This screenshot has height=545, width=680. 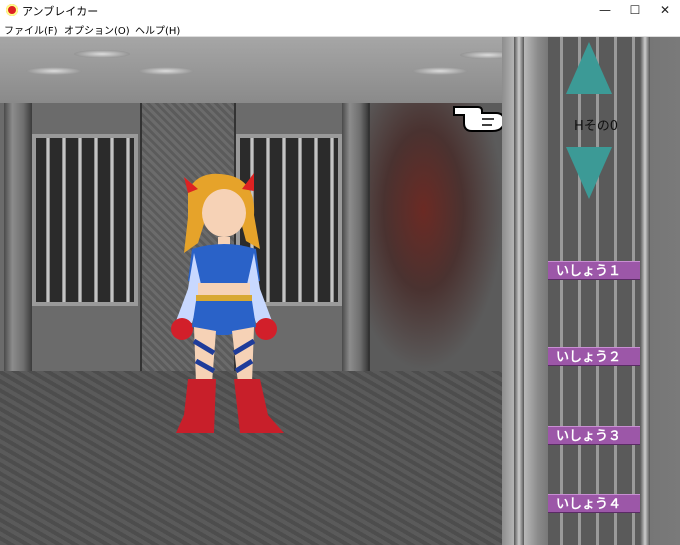 What do you see at coordinates (665, 10) in the screenshot?
I see `close-button: ✕` at bounding box center [665, 10].